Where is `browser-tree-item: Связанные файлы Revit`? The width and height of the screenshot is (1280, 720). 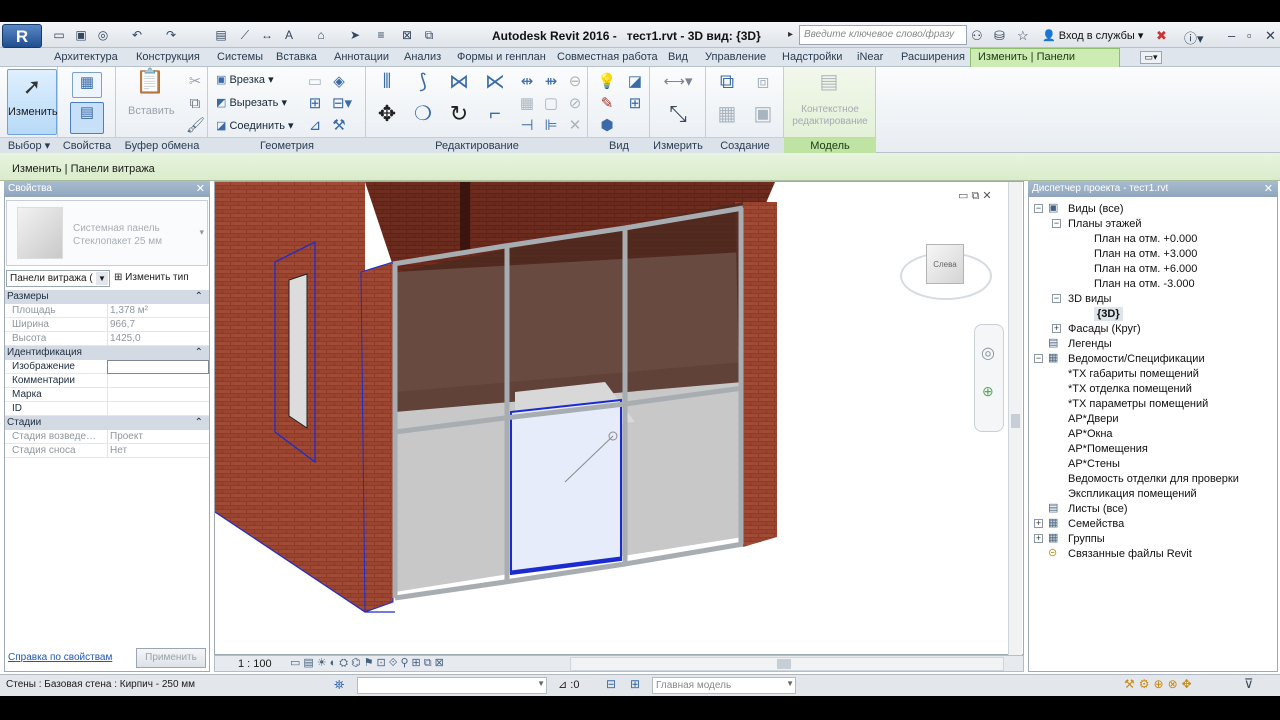
browser-tree-item: Связанные файлы Revit is located at coordinates (1130, 554).